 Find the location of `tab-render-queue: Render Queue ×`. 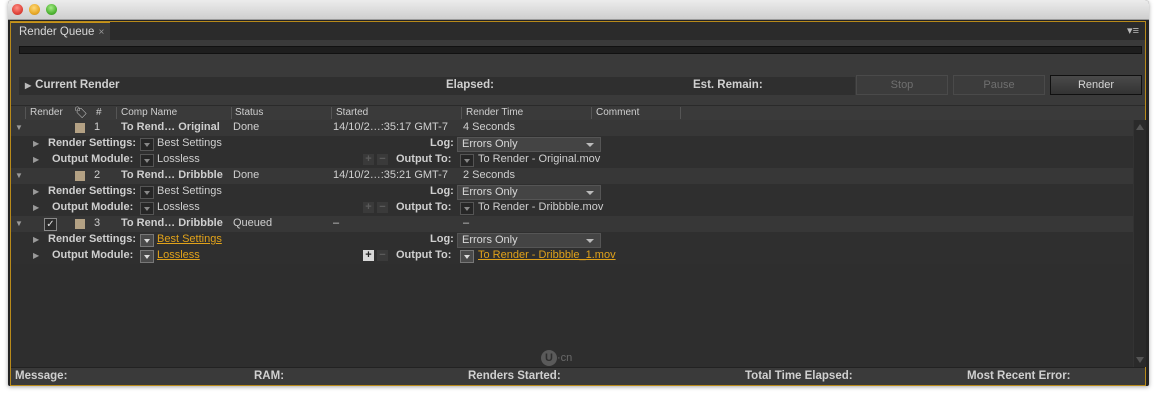

tab-render-queue: Render Queue × is located at coordinates (61, 31).